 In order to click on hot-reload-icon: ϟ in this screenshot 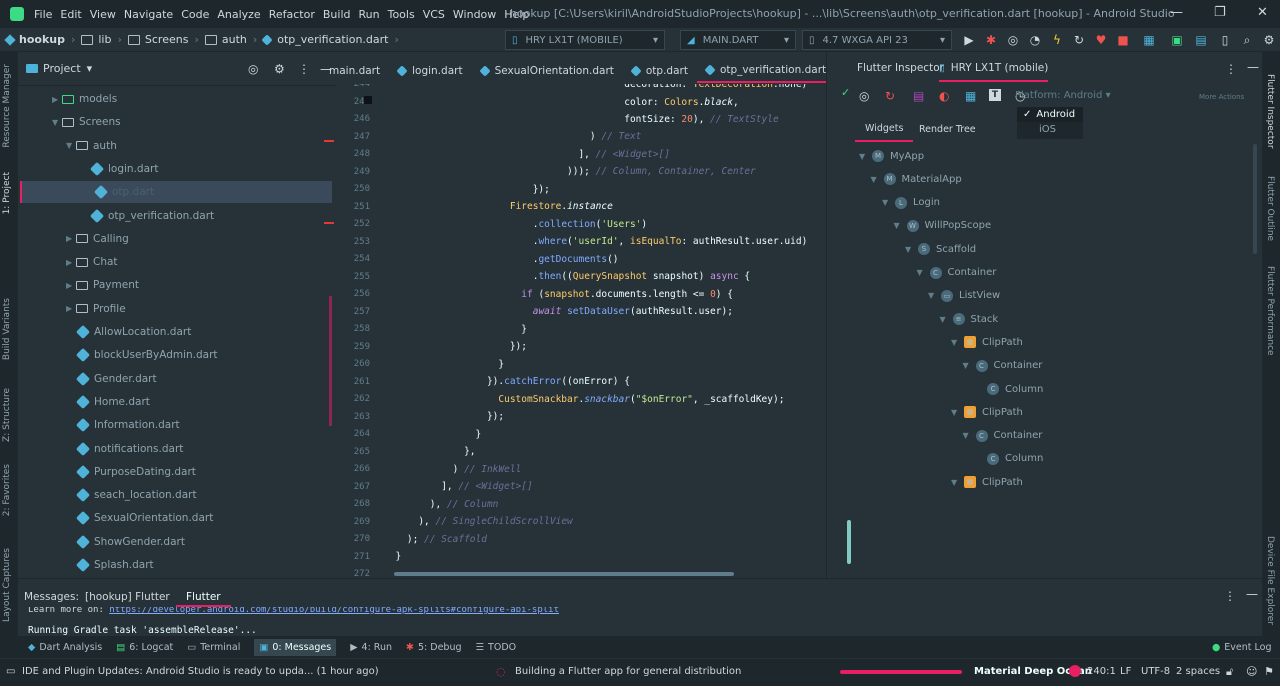, I will do `click(1057, 40)`.